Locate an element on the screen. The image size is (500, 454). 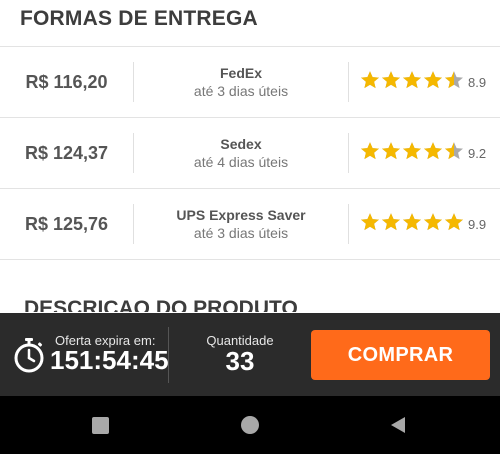
circle-icon is located at coordinates (250, 425).